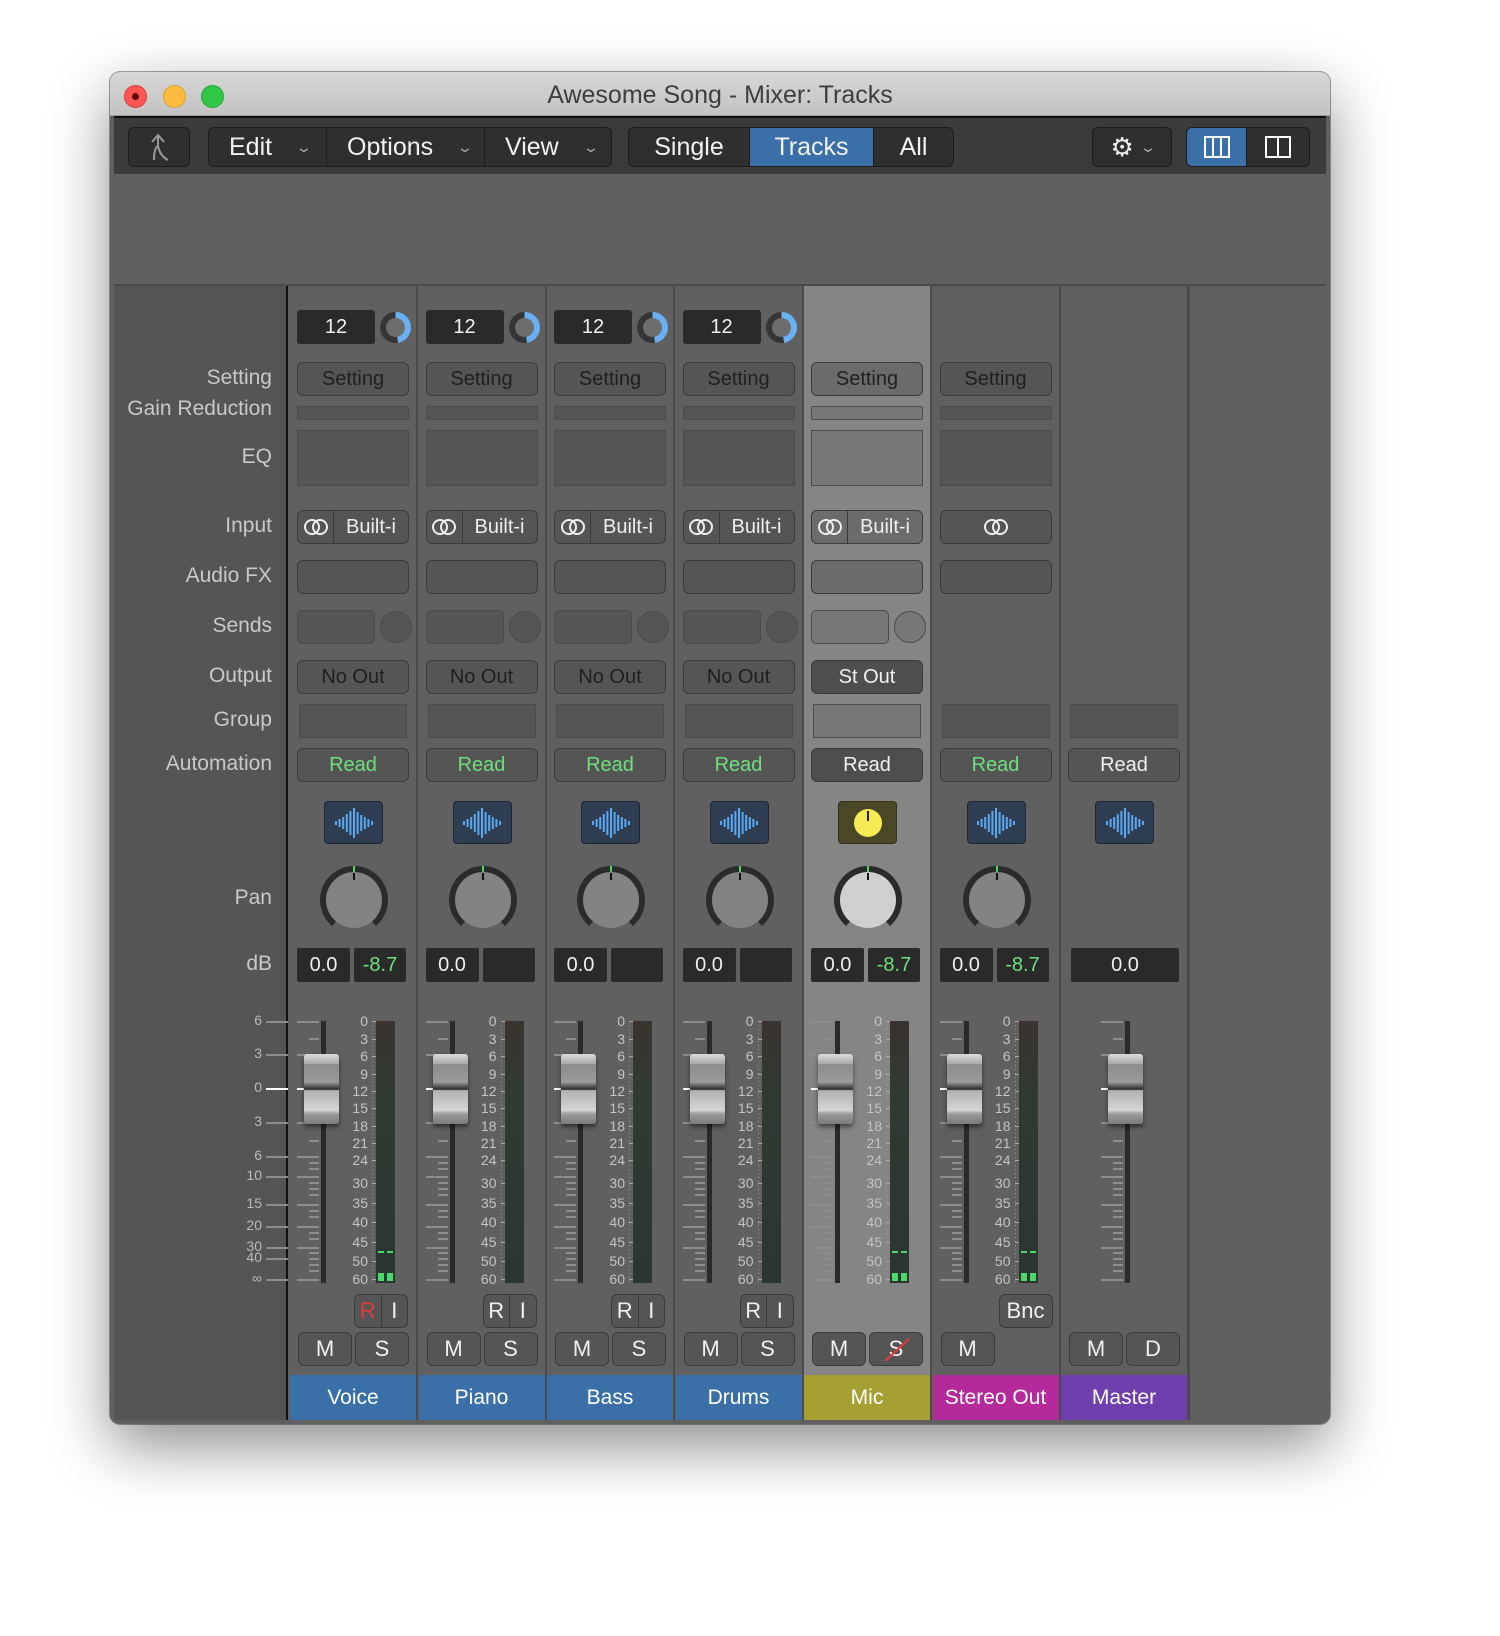  I want to click on output-slot: St Out, so click(867, 677).